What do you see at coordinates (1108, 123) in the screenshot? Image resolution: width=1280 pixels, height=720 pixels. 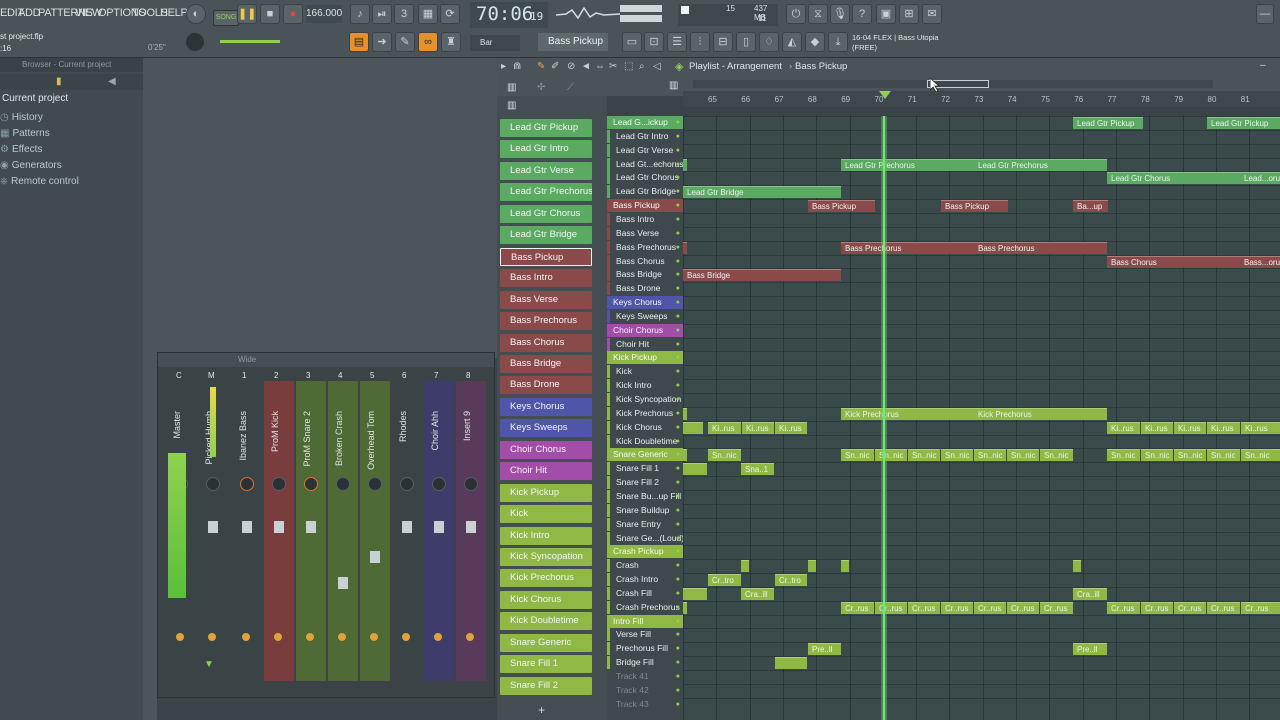 I see `playlist-clip: Lead Gtr Pickup` at bounding box center [1108, 123].